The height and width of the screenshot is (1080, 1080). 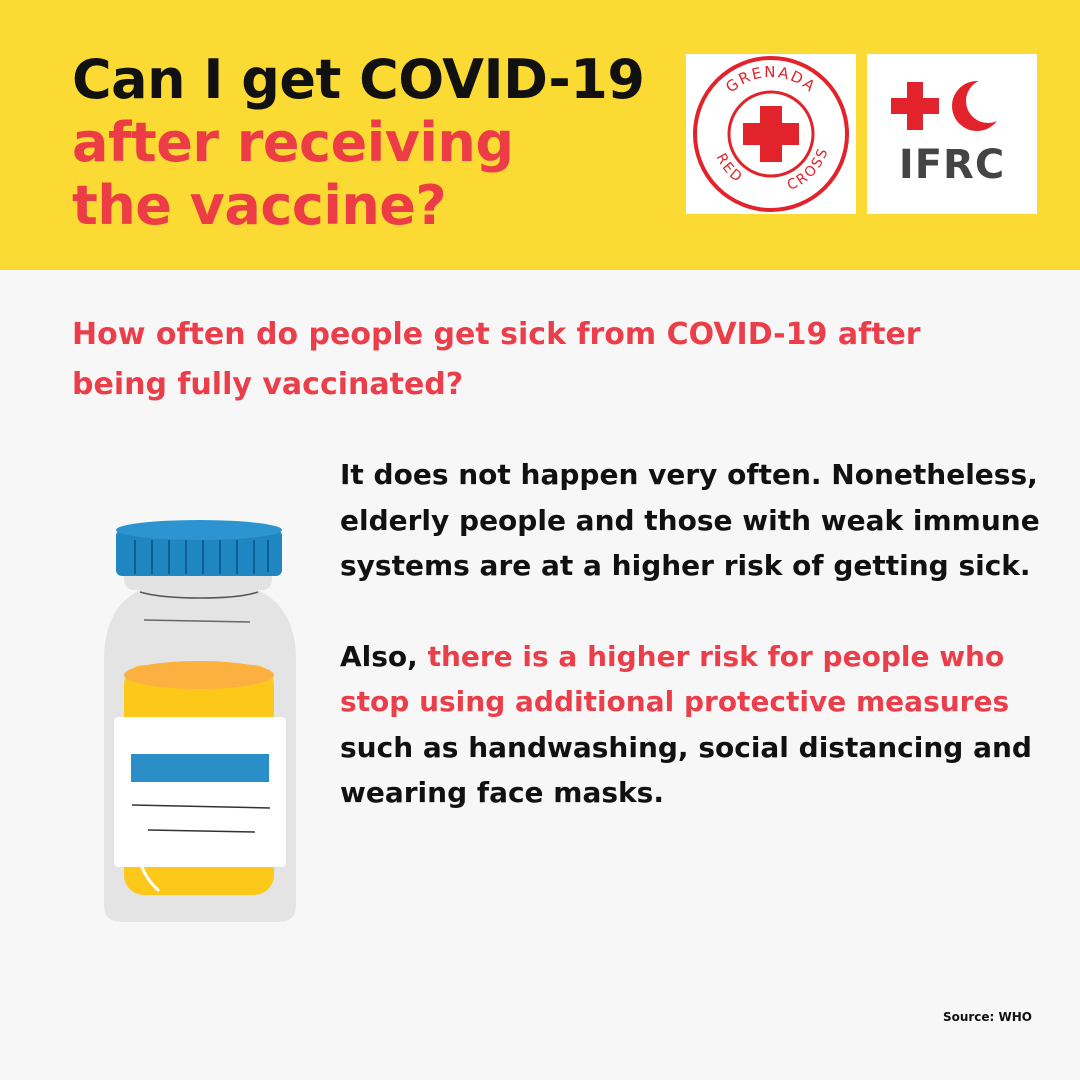 What do you see at coordinates (952, 165) in the screenshot?
I see `ifrc-logo-text: IFRC` at bounding box center [952, 165].